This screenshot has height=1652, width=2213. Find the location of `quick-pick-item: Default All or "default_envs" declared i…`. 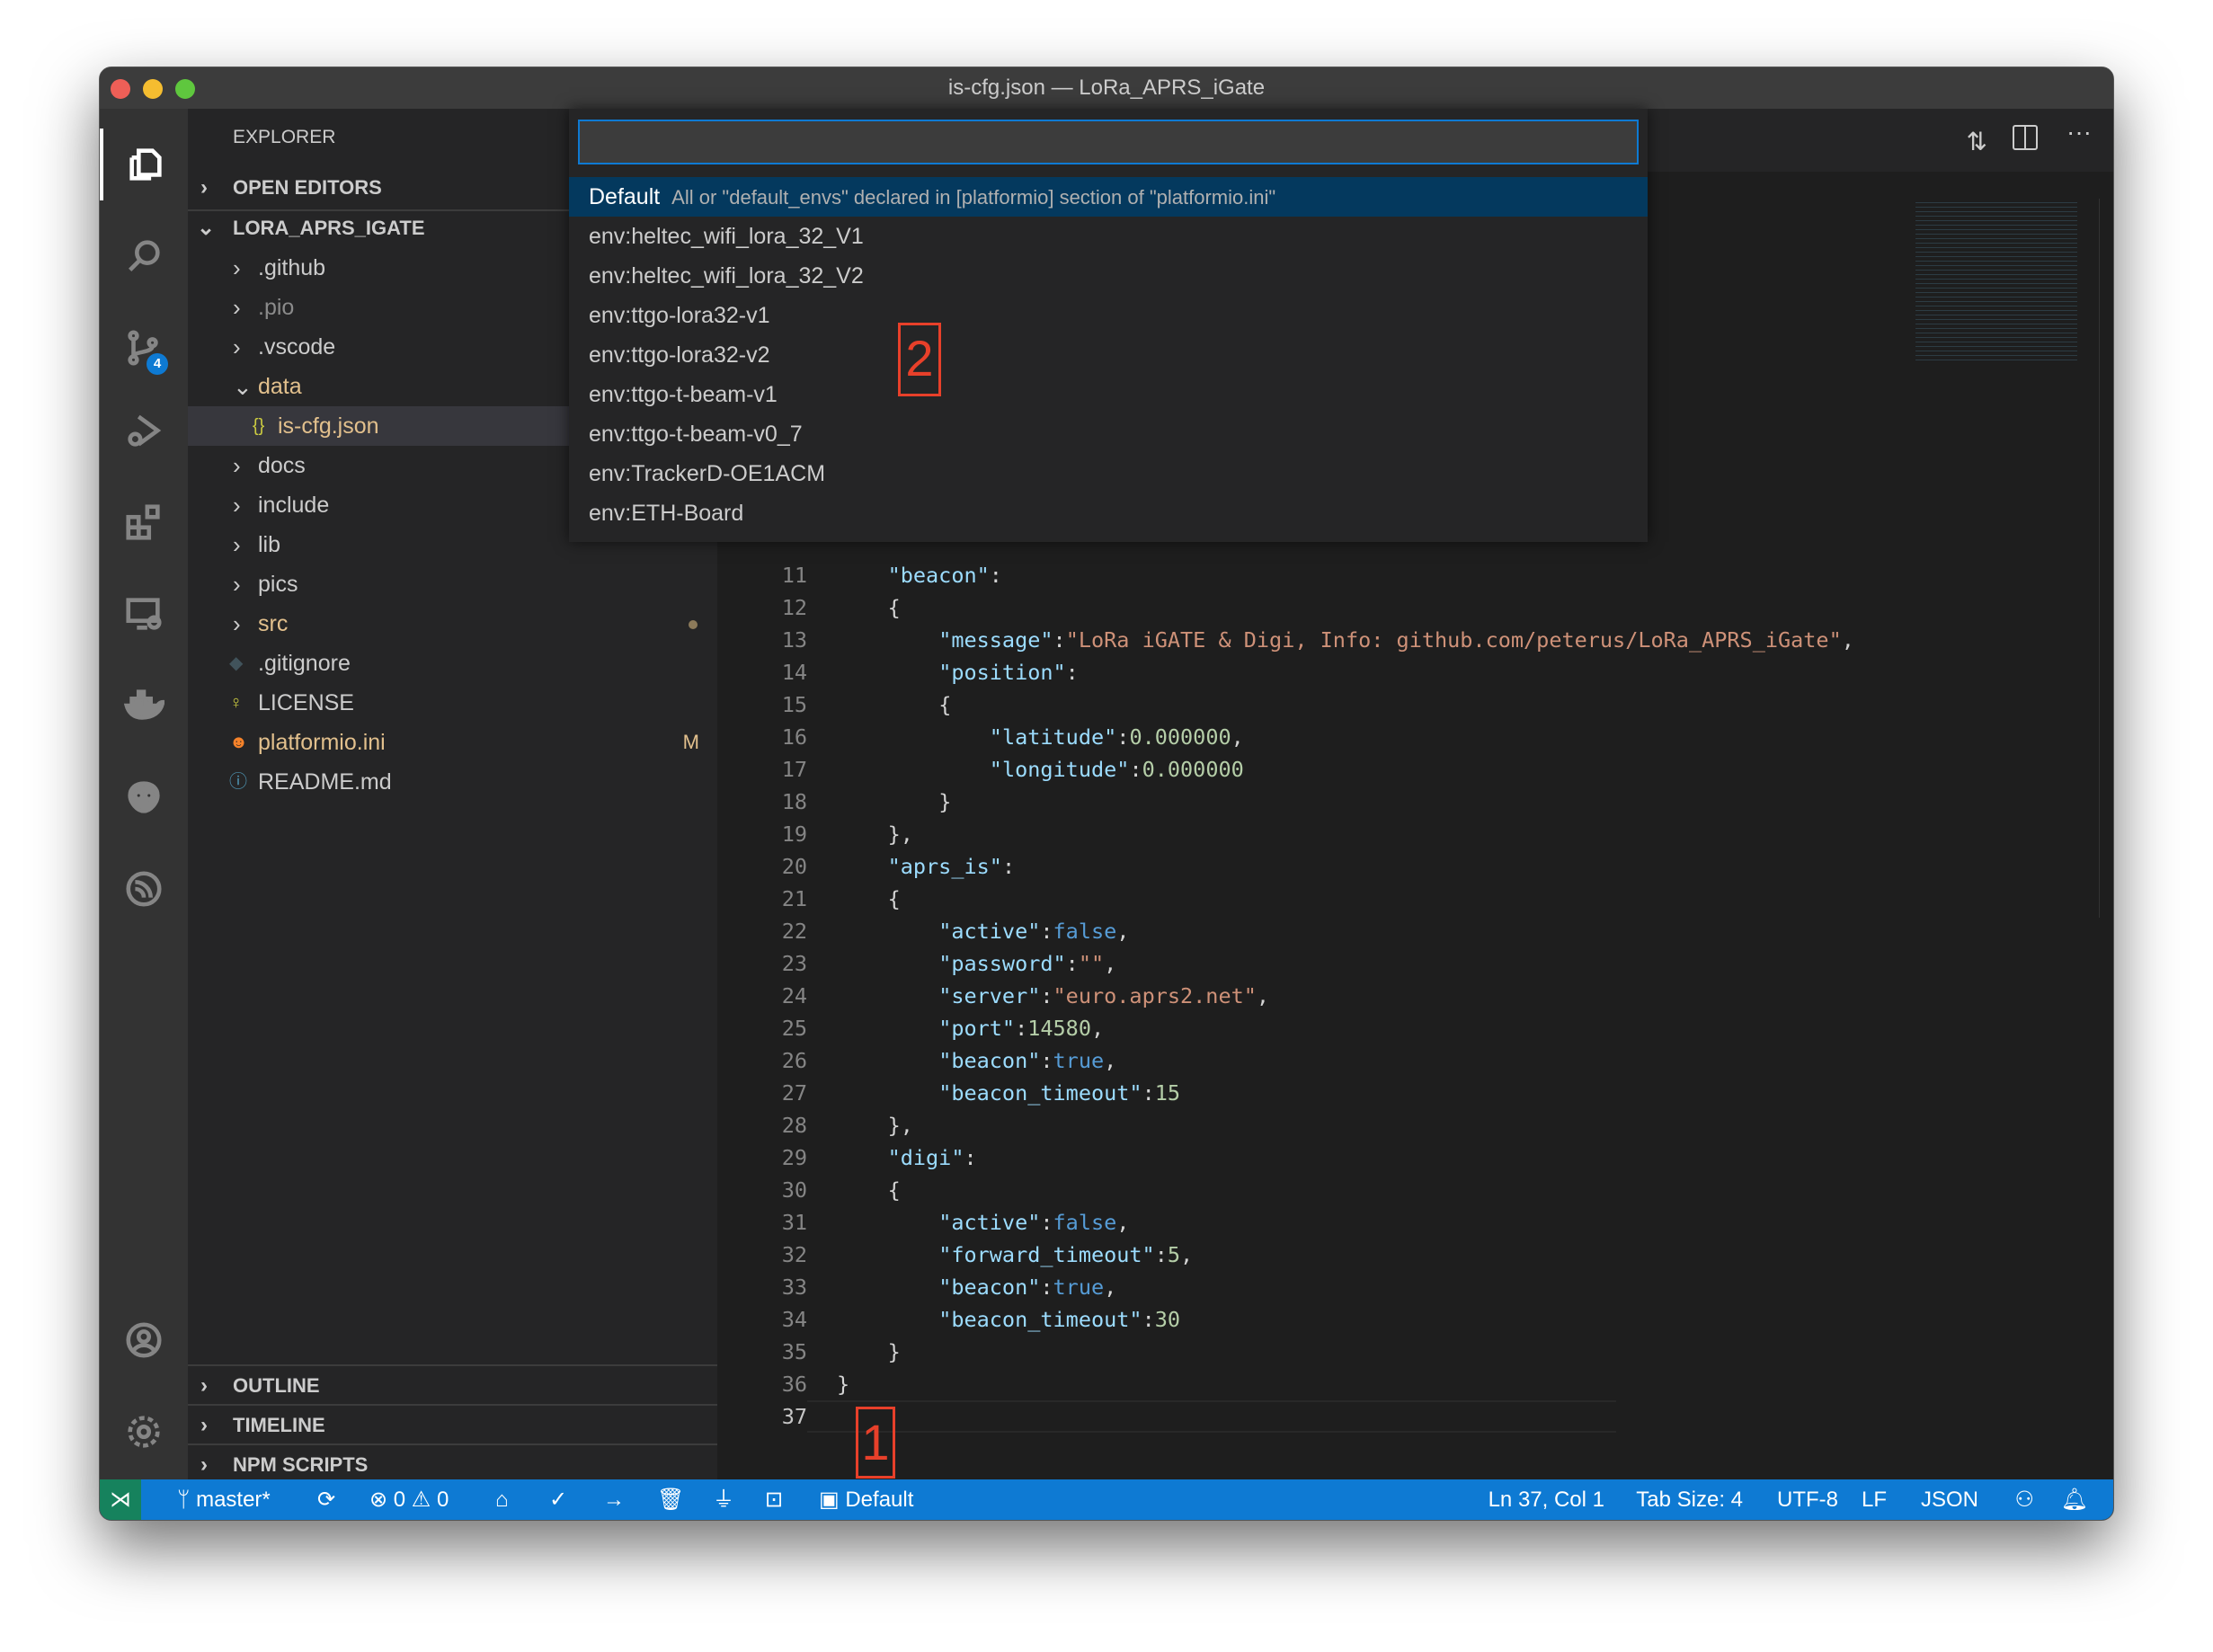

quick-pick-item: Default All or "default_envs" declared i… is located at coordinates (1108, 197).